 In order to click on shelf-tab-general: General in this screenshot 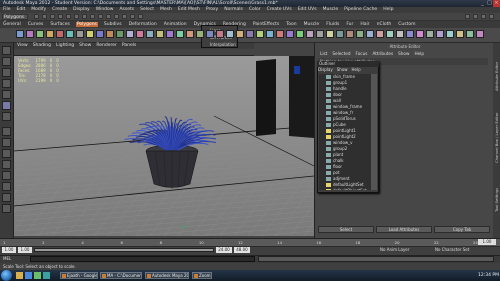, I will do `click(12, 24)`.